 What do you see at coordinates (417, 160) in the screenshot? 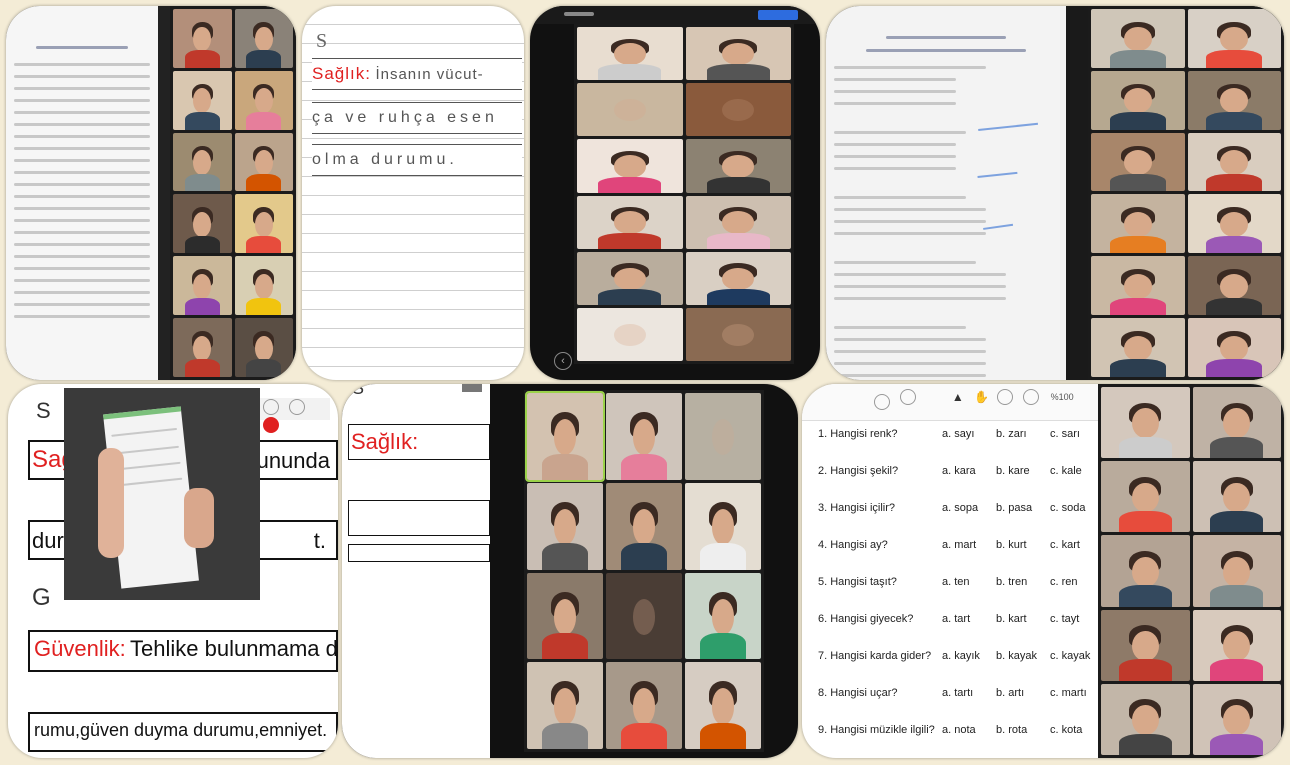
I see `note-line-3: olma durumu.` at bounding box center [417, 160].